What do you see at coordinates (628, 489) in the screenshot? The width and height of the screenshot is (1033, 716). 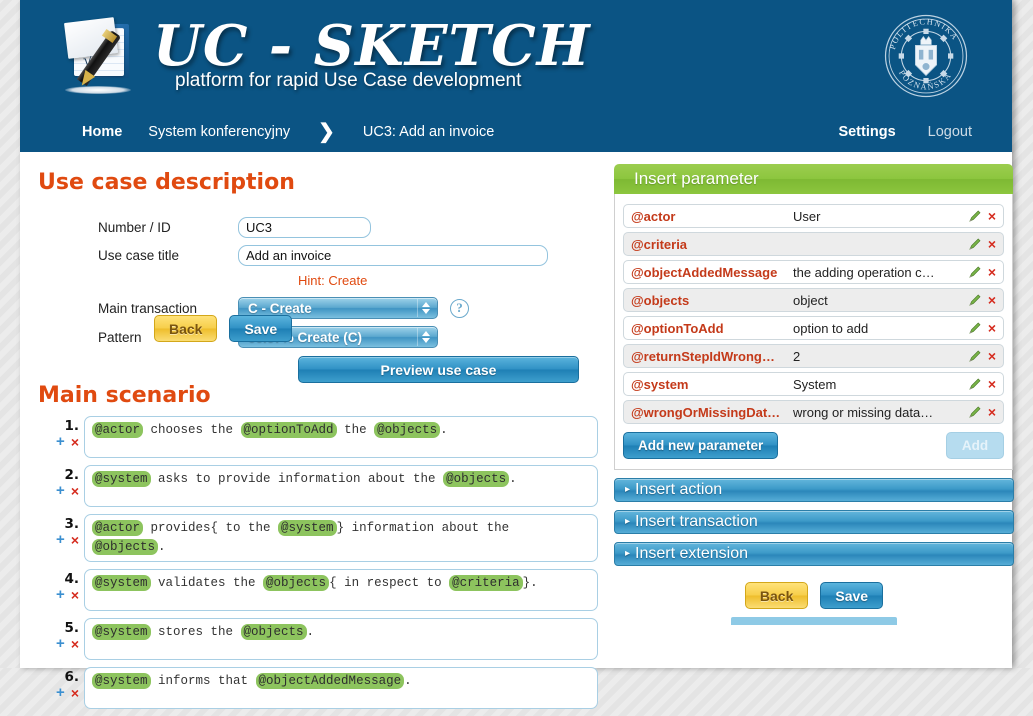 I see `caret-right-icon: ▸` at bounding box center [628, 489].